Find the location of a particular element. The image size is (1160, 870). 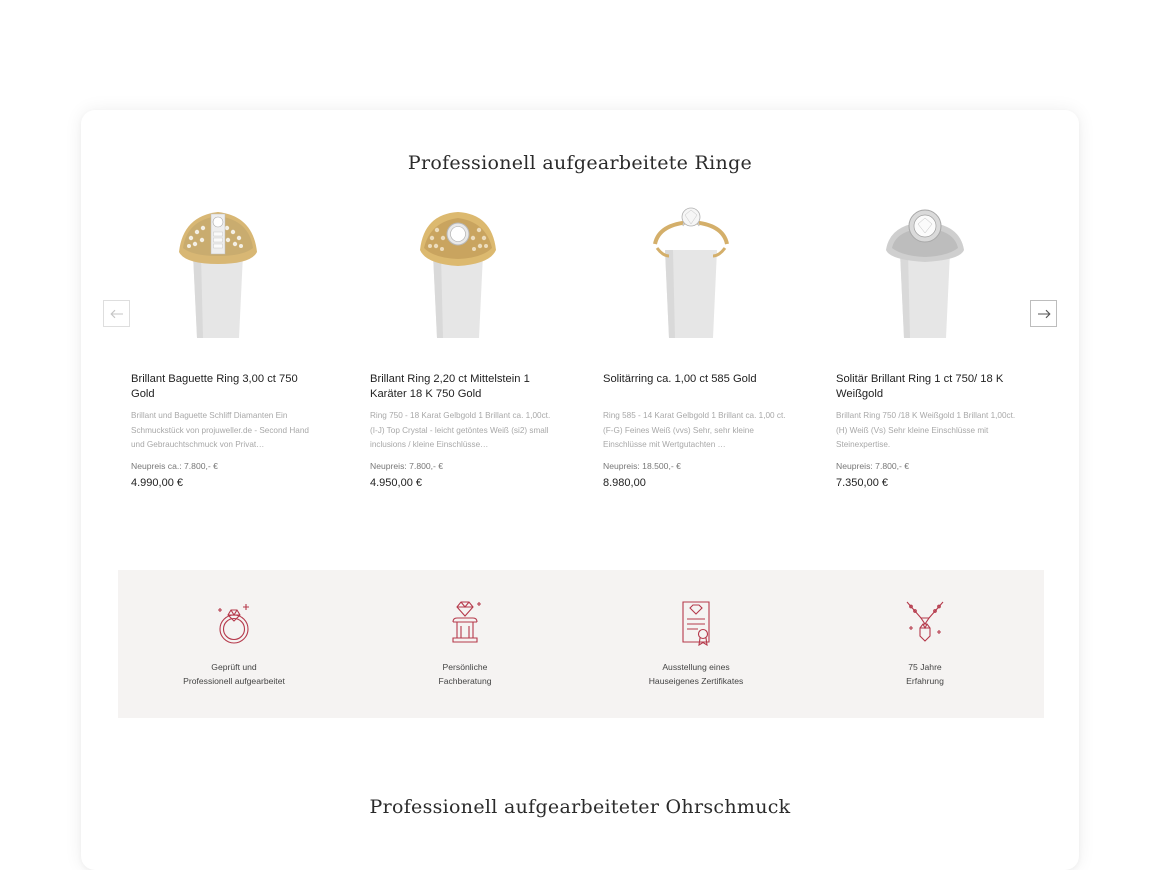

feature-text: Geprüft und Professionell aufgearbeitet is located at coordinates (234, 674).